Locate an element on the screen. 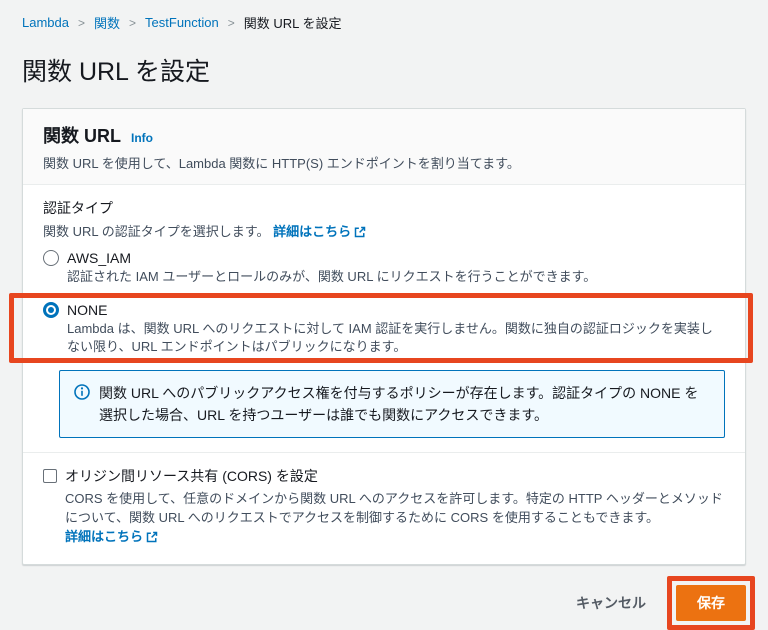 The width and height of the screenshot is (768, 630). auth-learn-more-link: 詳細はこちら is located at coordinates (319, 231).